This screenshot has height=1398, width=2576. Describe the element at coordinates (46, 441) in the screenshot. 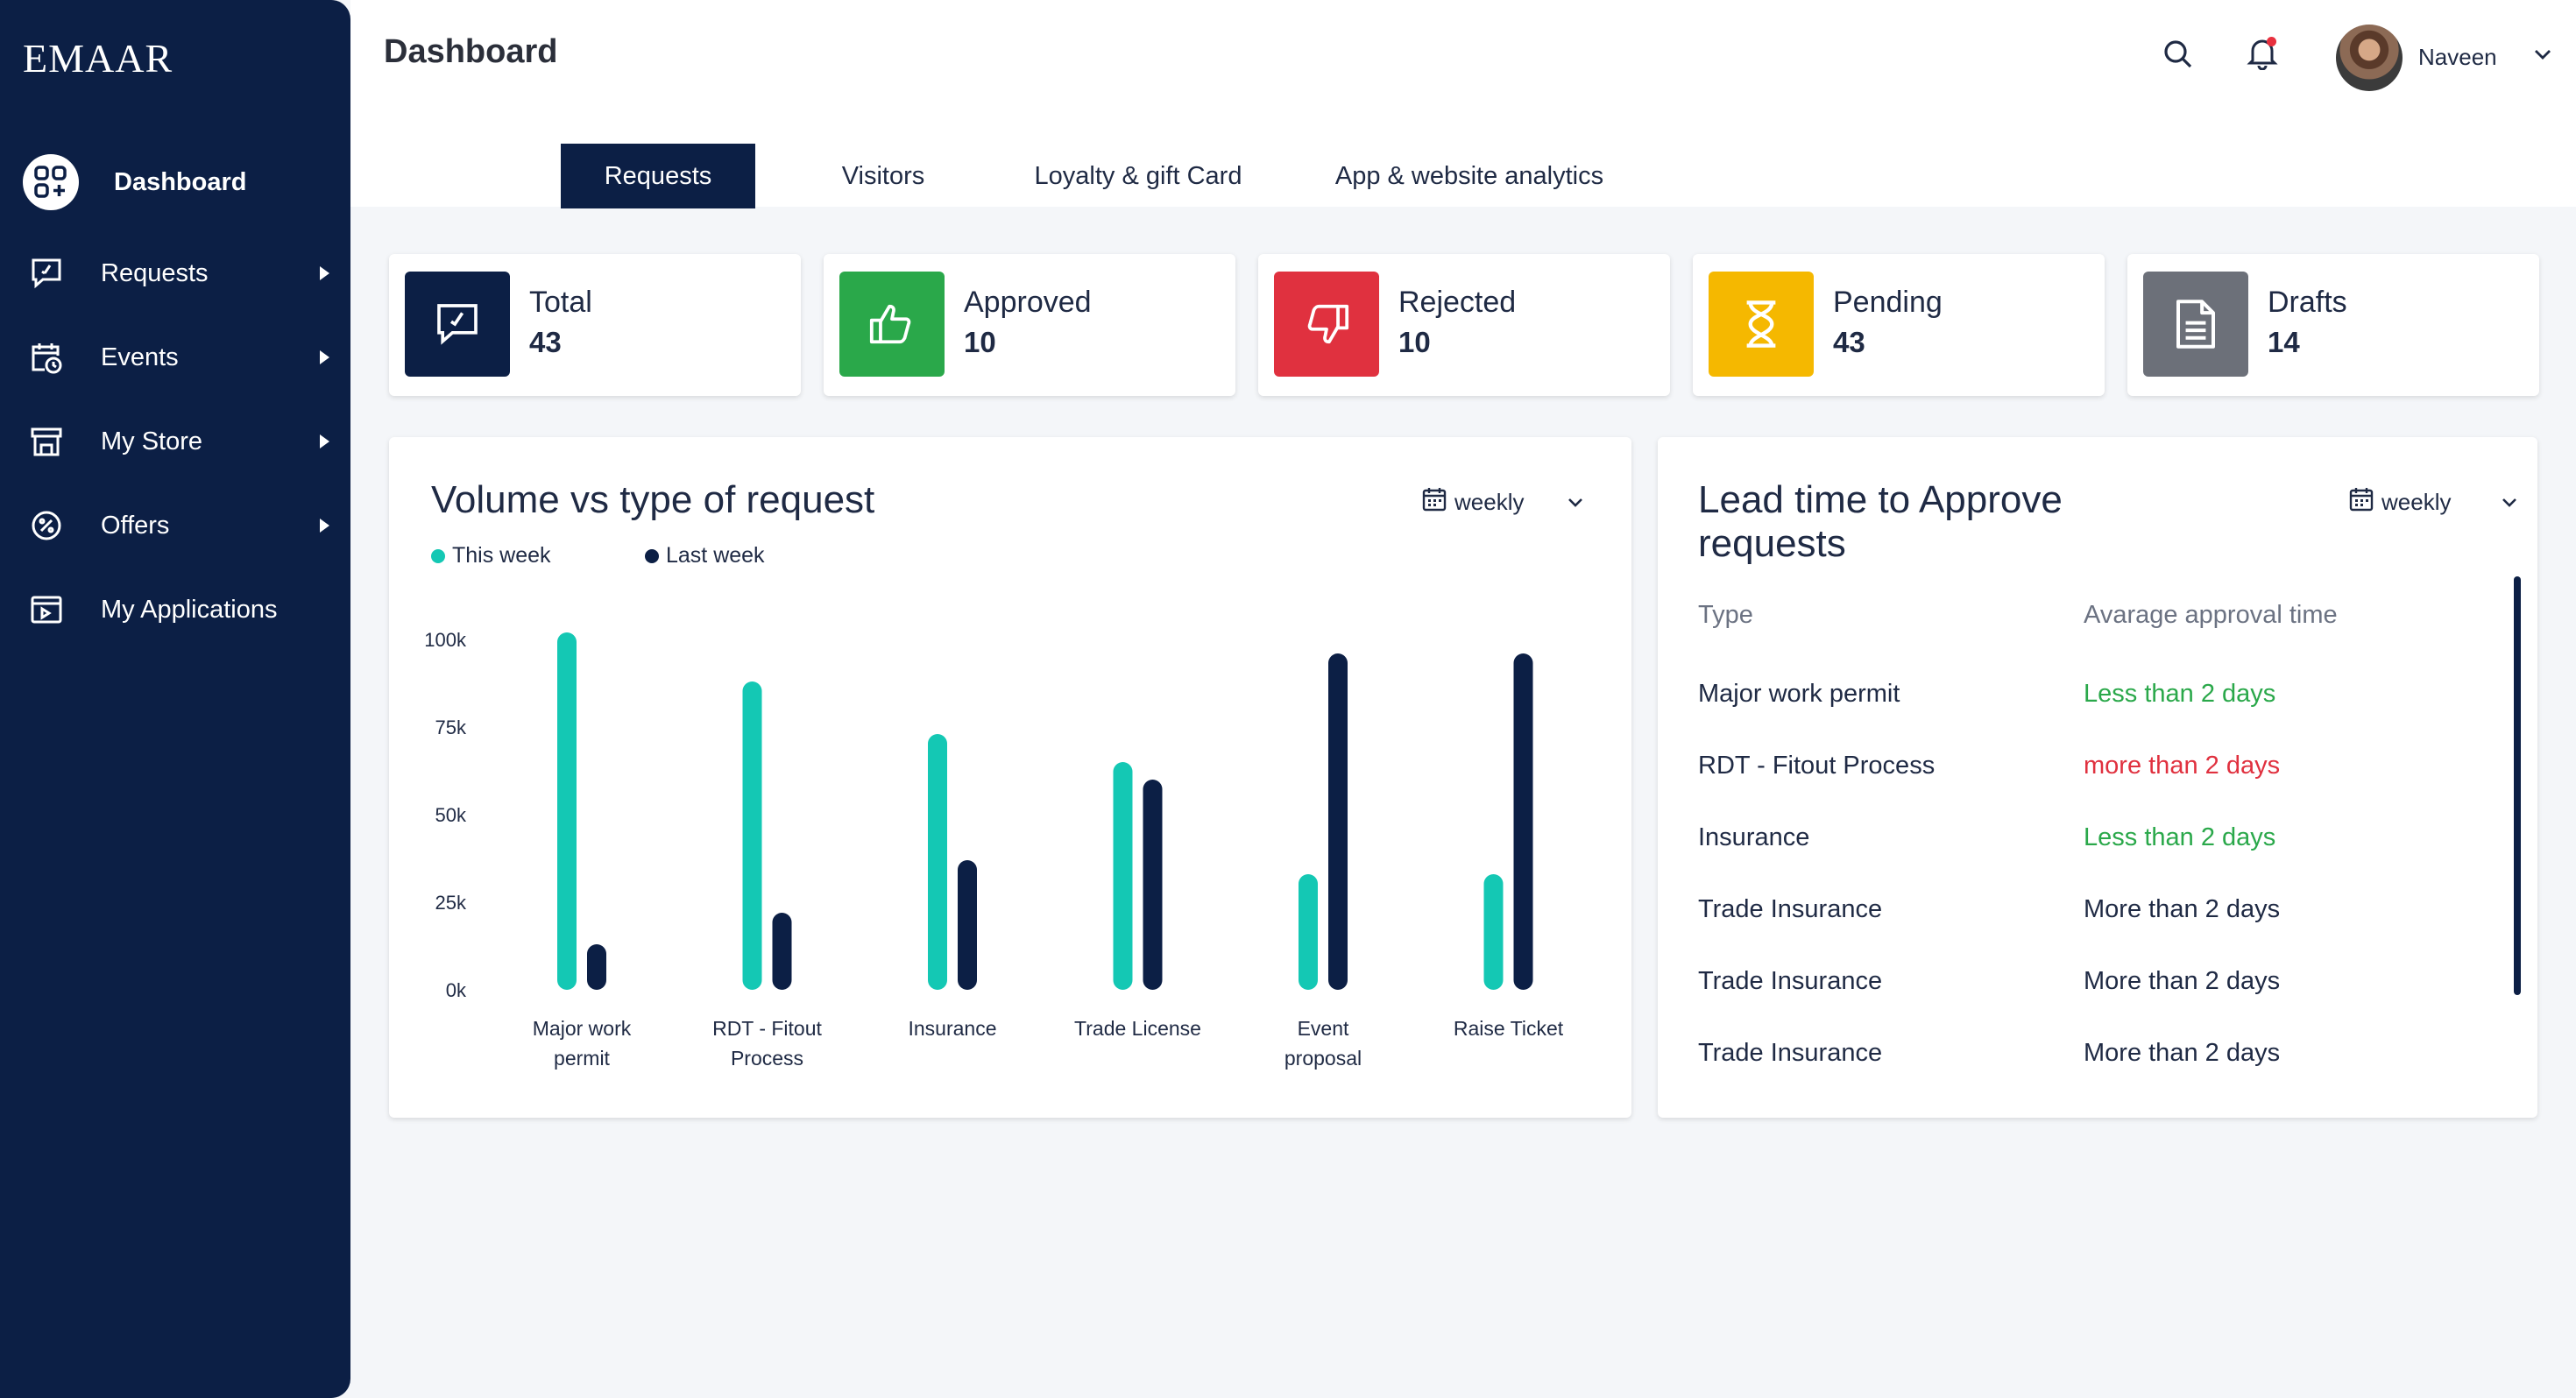

I see `store-icon` at that location.